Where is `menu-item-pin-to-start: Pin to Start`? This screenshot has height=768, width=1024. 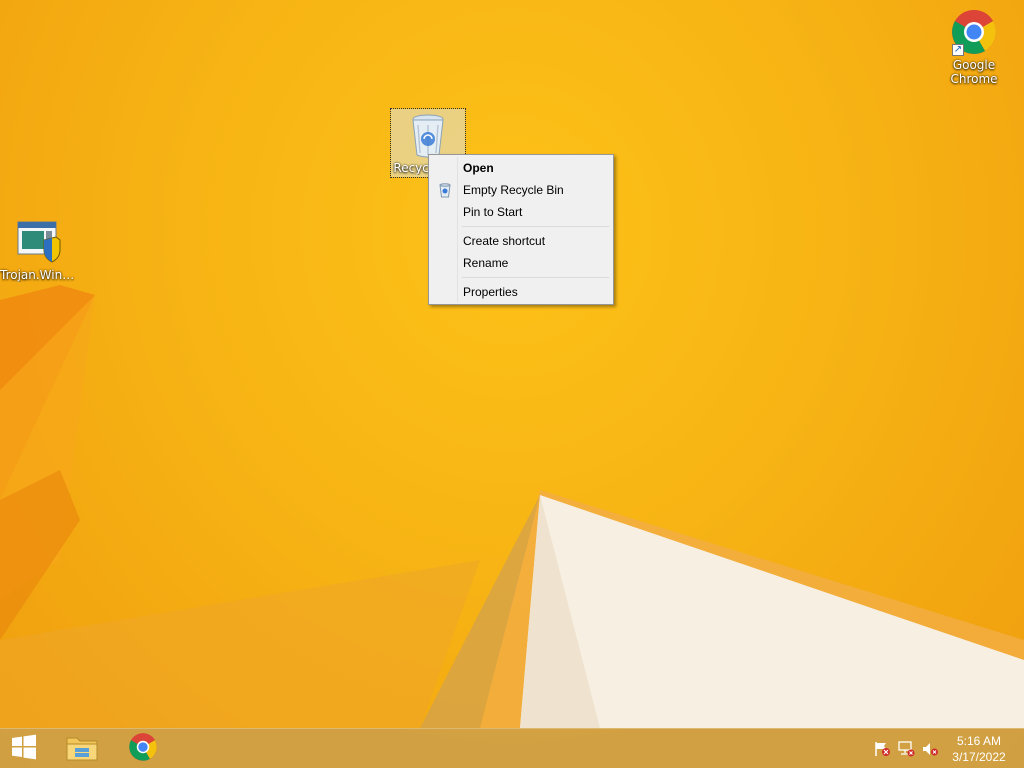
menu-item-pin-to-start: Pin to Start is located at coordinates (521, 212).